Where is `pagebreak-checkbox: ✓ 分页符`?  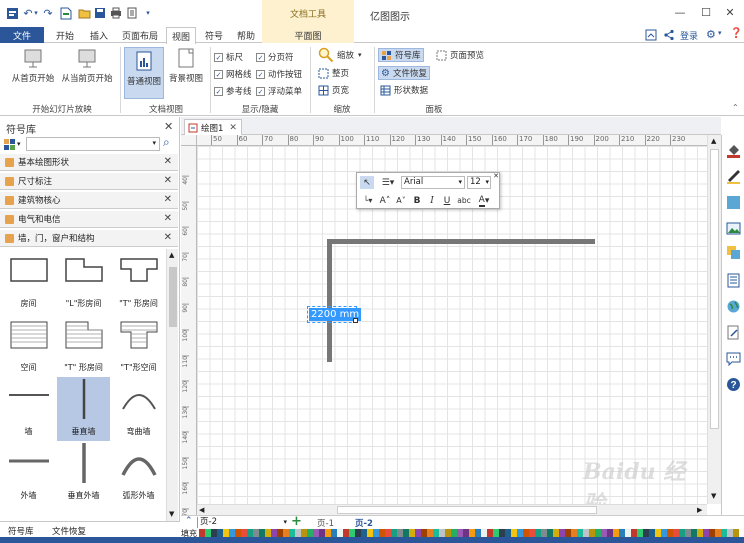
pagebreak-checkbox: ✓ 分页符 is located at coordinates (275, 57).